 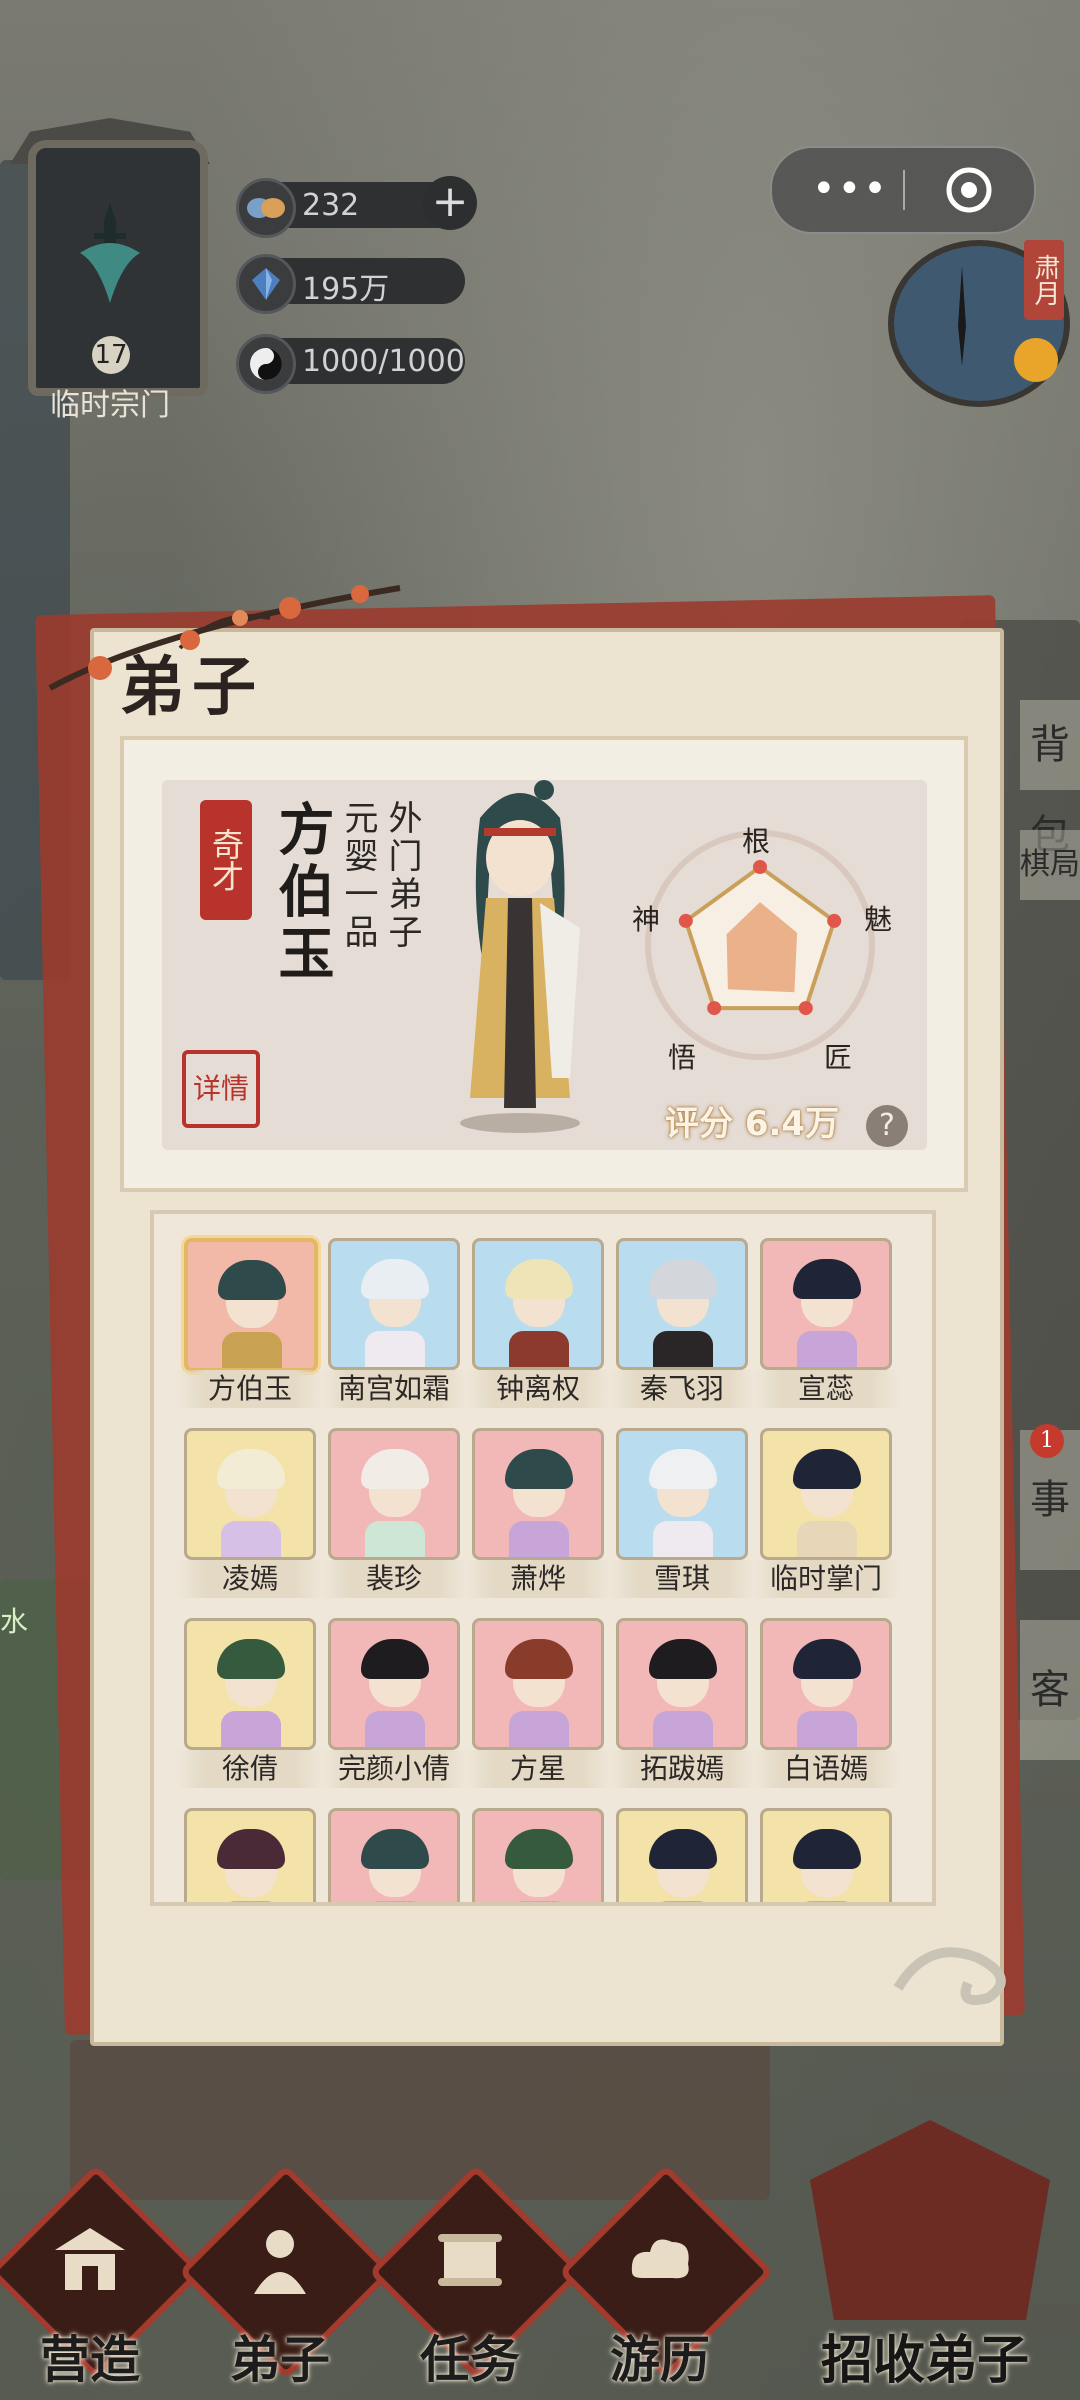 I want to click on crystal-value: 195万, so click(x=346, y=289).